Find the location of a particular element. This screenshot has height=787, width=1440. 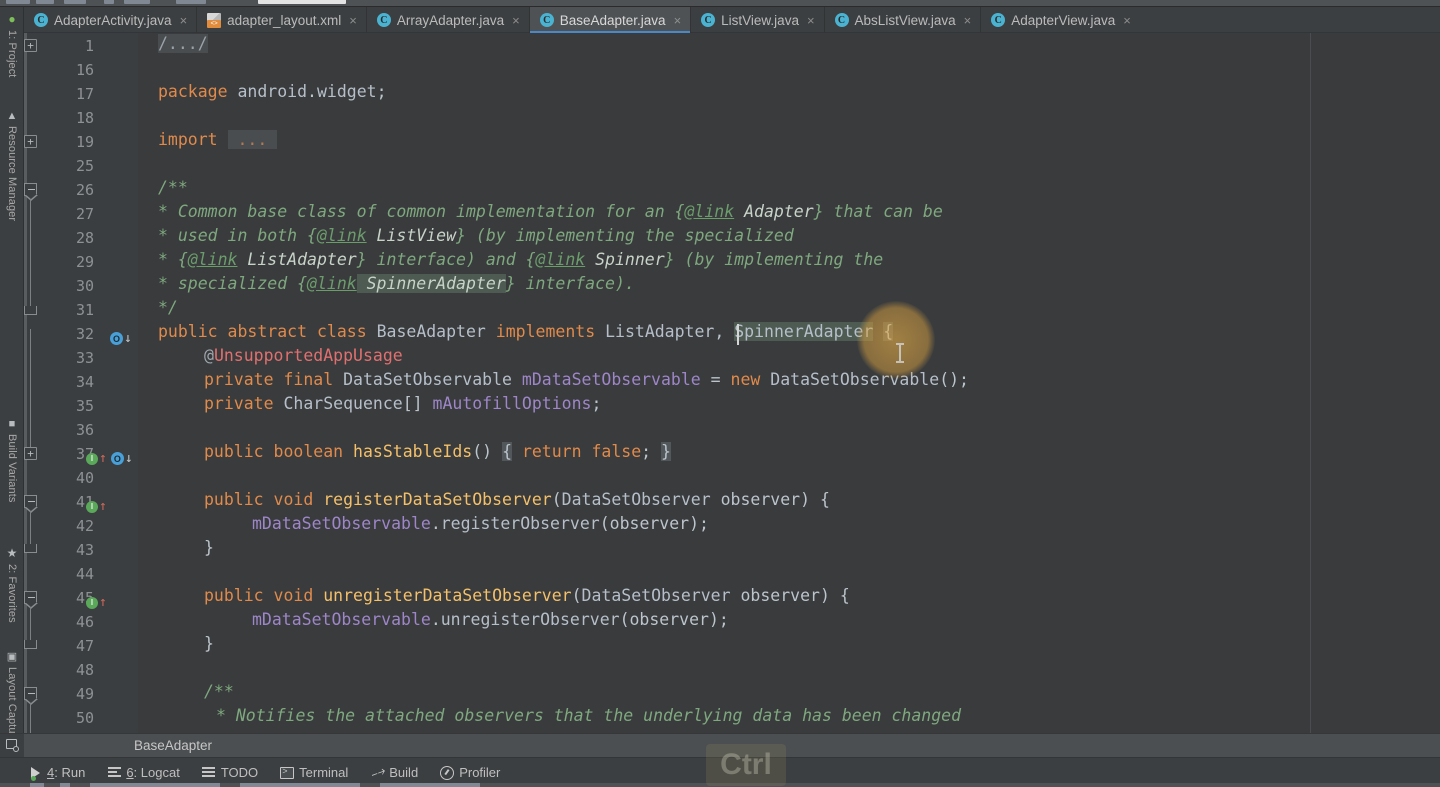

tab-adapterview-java: C AdapterView.java × is located at coordinates (1060, 20).